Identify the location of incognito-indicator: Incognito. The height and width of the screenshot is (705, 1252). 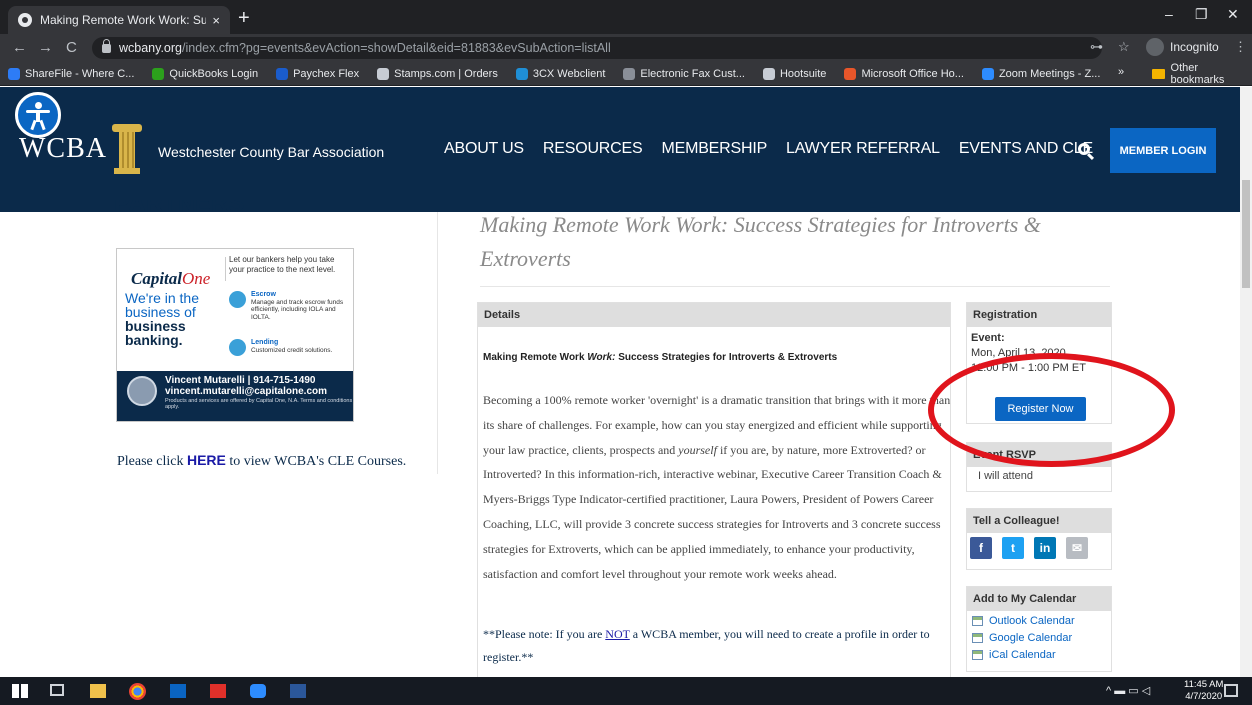
(1182, 47).